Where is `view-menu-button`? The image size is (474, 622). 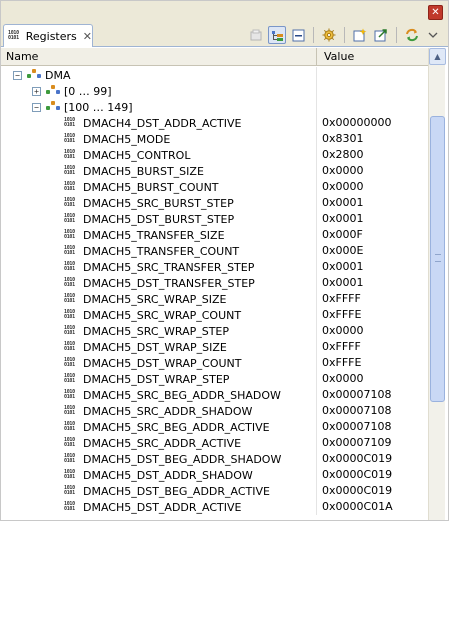
view-menu-button is located at coordinates (433, 35).